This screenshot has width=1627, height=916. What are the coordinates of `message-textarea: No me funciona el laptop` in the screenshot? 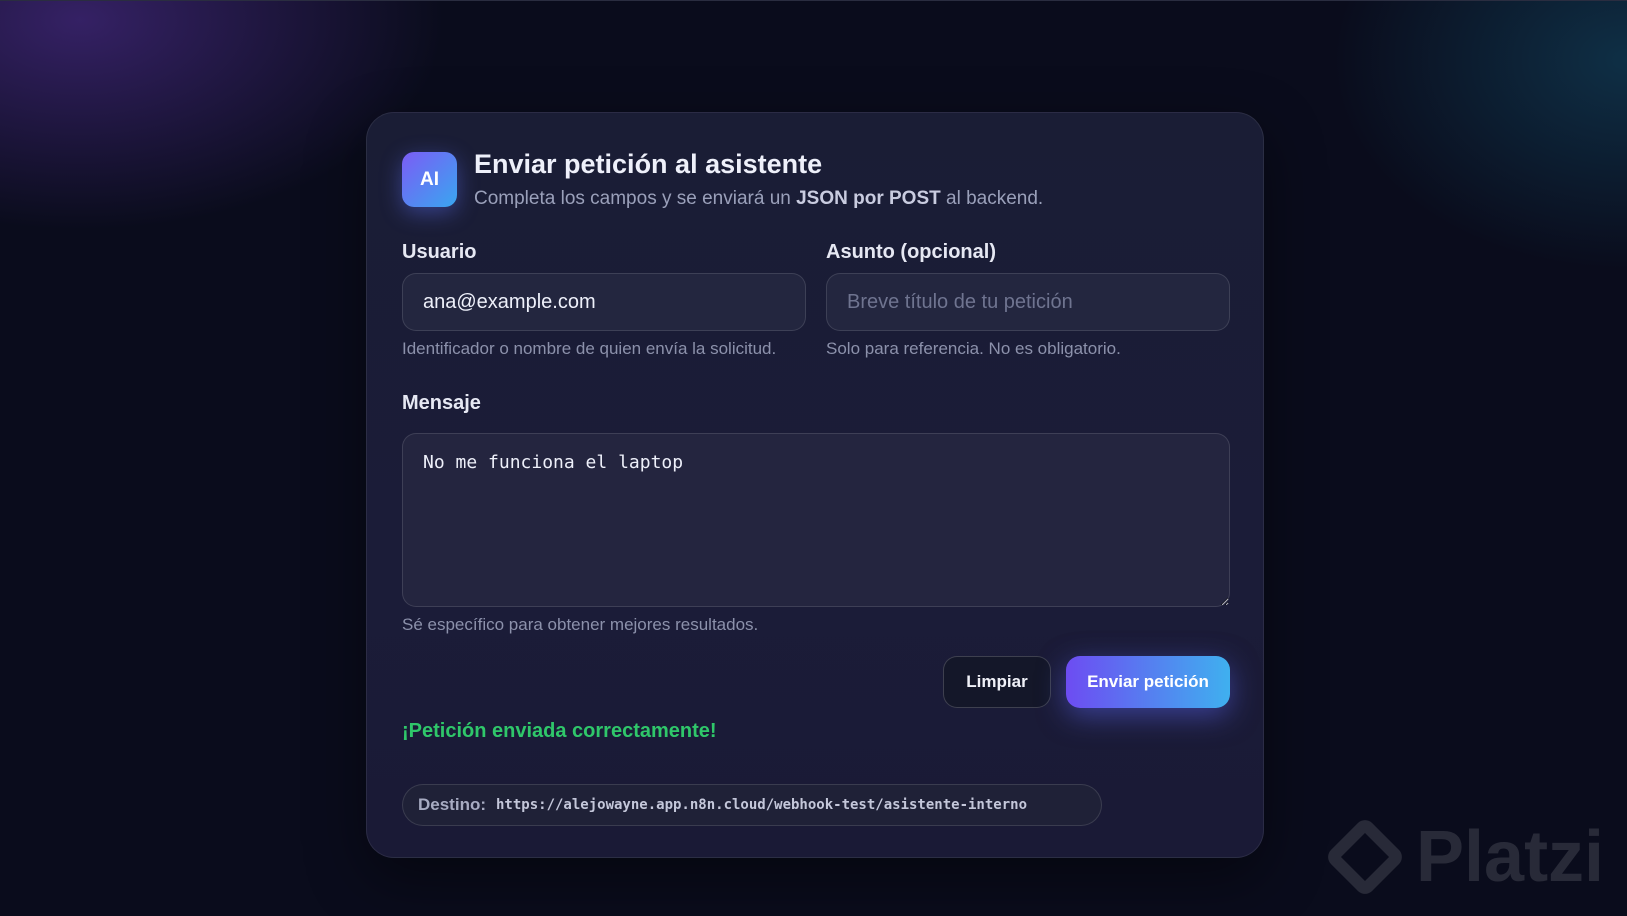 It's located at (816, 520).